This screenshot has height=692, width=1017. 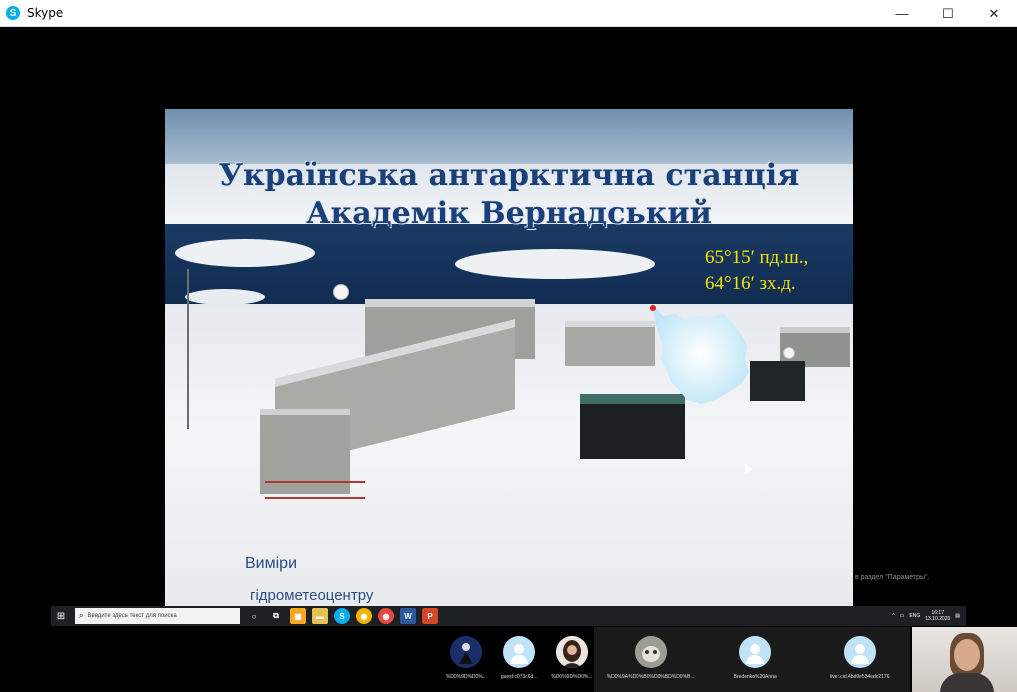 I want to click on participant-name: Bredenko%20Anna, so click(x=755, y=677).